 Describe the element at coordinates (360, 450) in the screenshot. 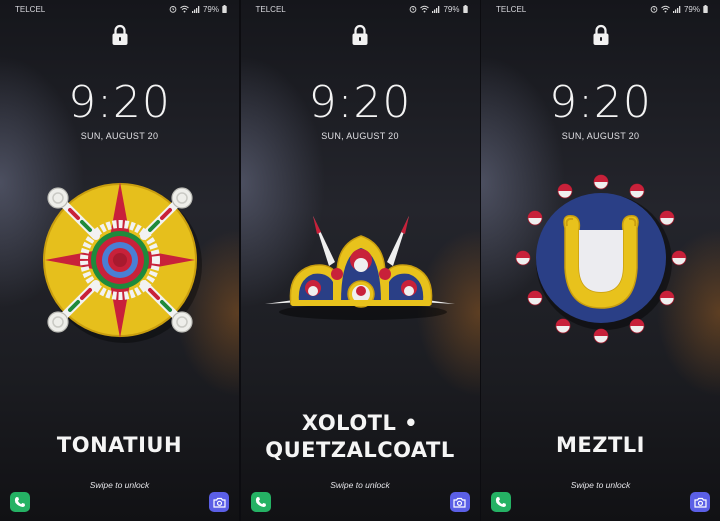

I see `emblem-title-line-2: QUETZALCOATL` at that location.